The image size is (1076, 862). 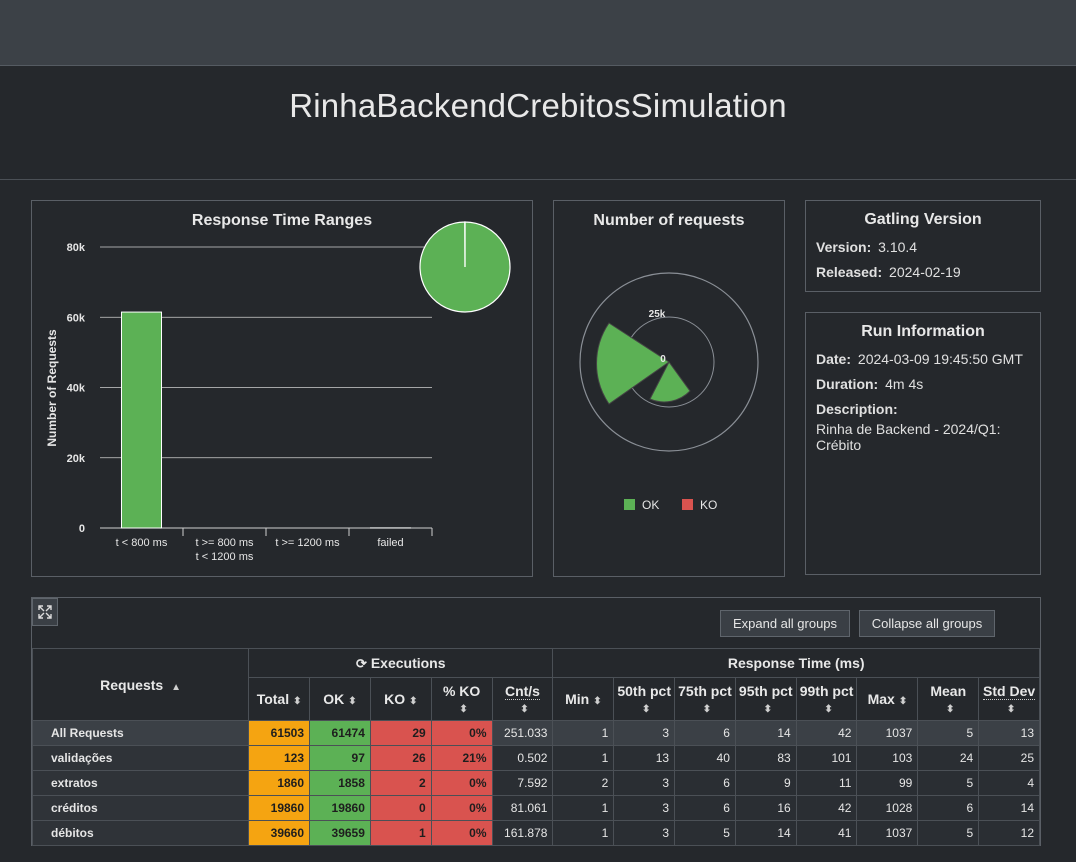 I want to click on polar-tick-0: 0, so click(x=663, y=359).